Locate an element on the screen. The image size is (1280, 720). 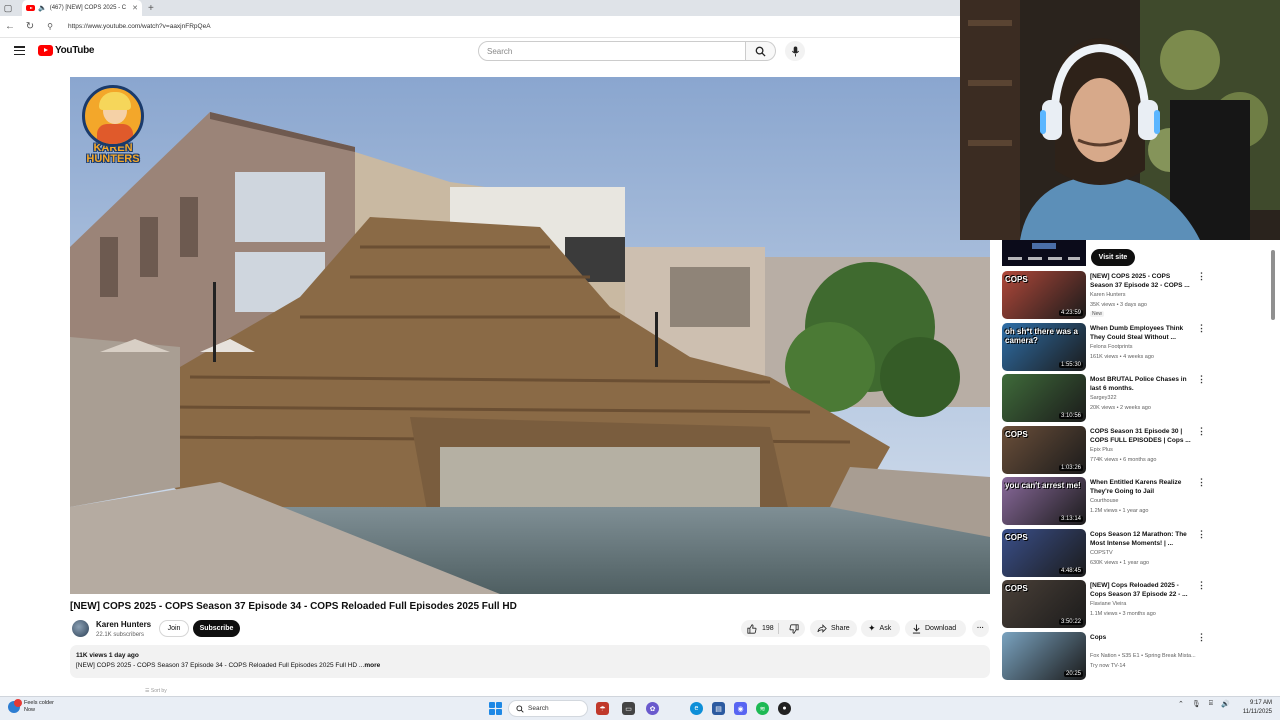
duration-badge: 4:23:59 is located at coordinates (1070, 313).